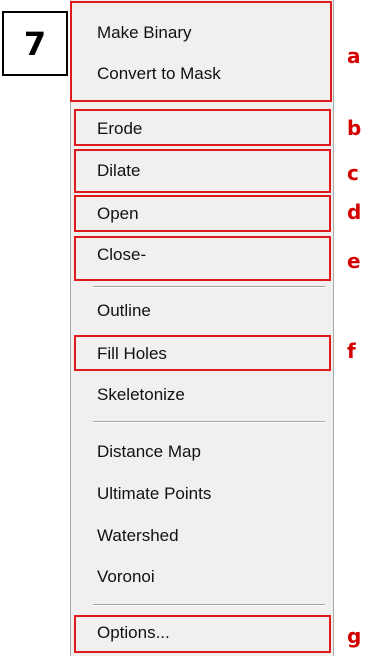 This screenshot has height=656, width=385. Describe the element at coordinates (202, 127) in the screenshot. I see `highlight-box-b` at that location.